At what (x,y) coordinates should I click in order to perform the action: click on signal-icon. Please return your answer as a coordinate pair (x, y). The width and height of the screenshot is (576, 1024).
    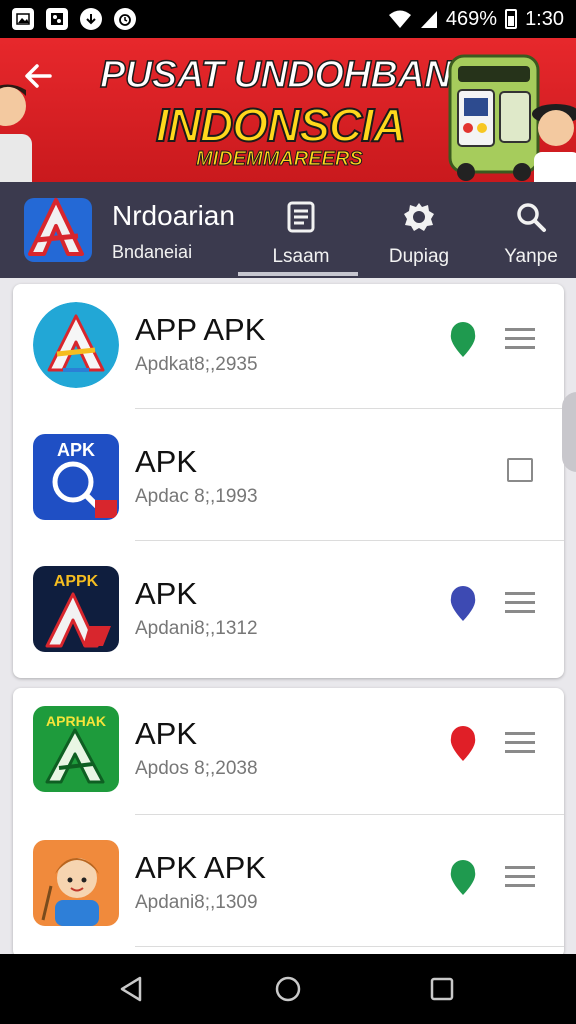
    Looking at the image, I should click on (428, 19).